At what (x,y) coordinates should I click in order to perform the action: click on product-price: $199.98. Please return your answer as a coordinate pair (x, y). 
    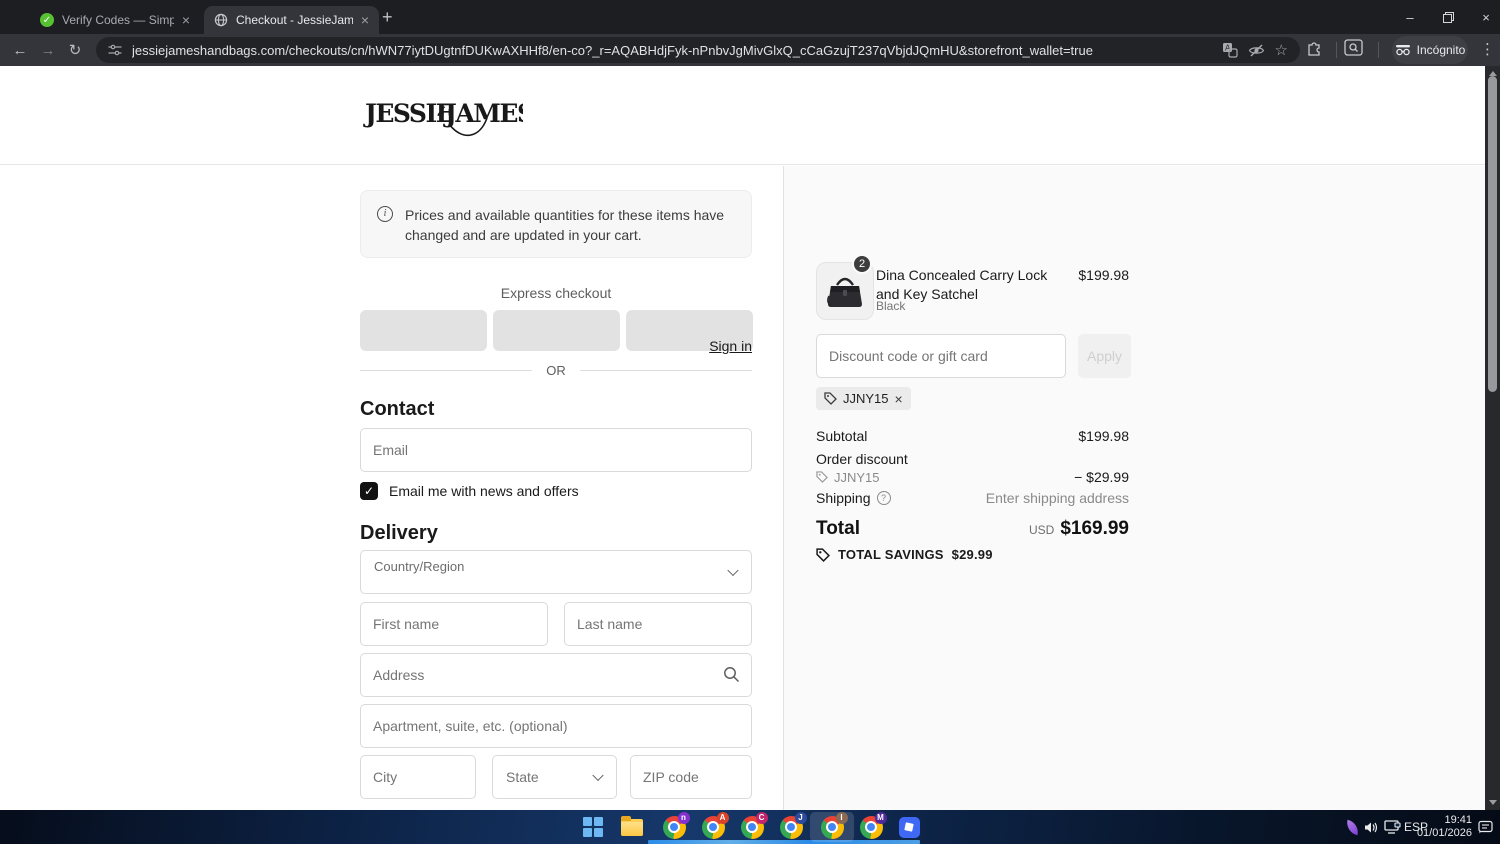
    Looking at the image, I should click on (1103, 275).